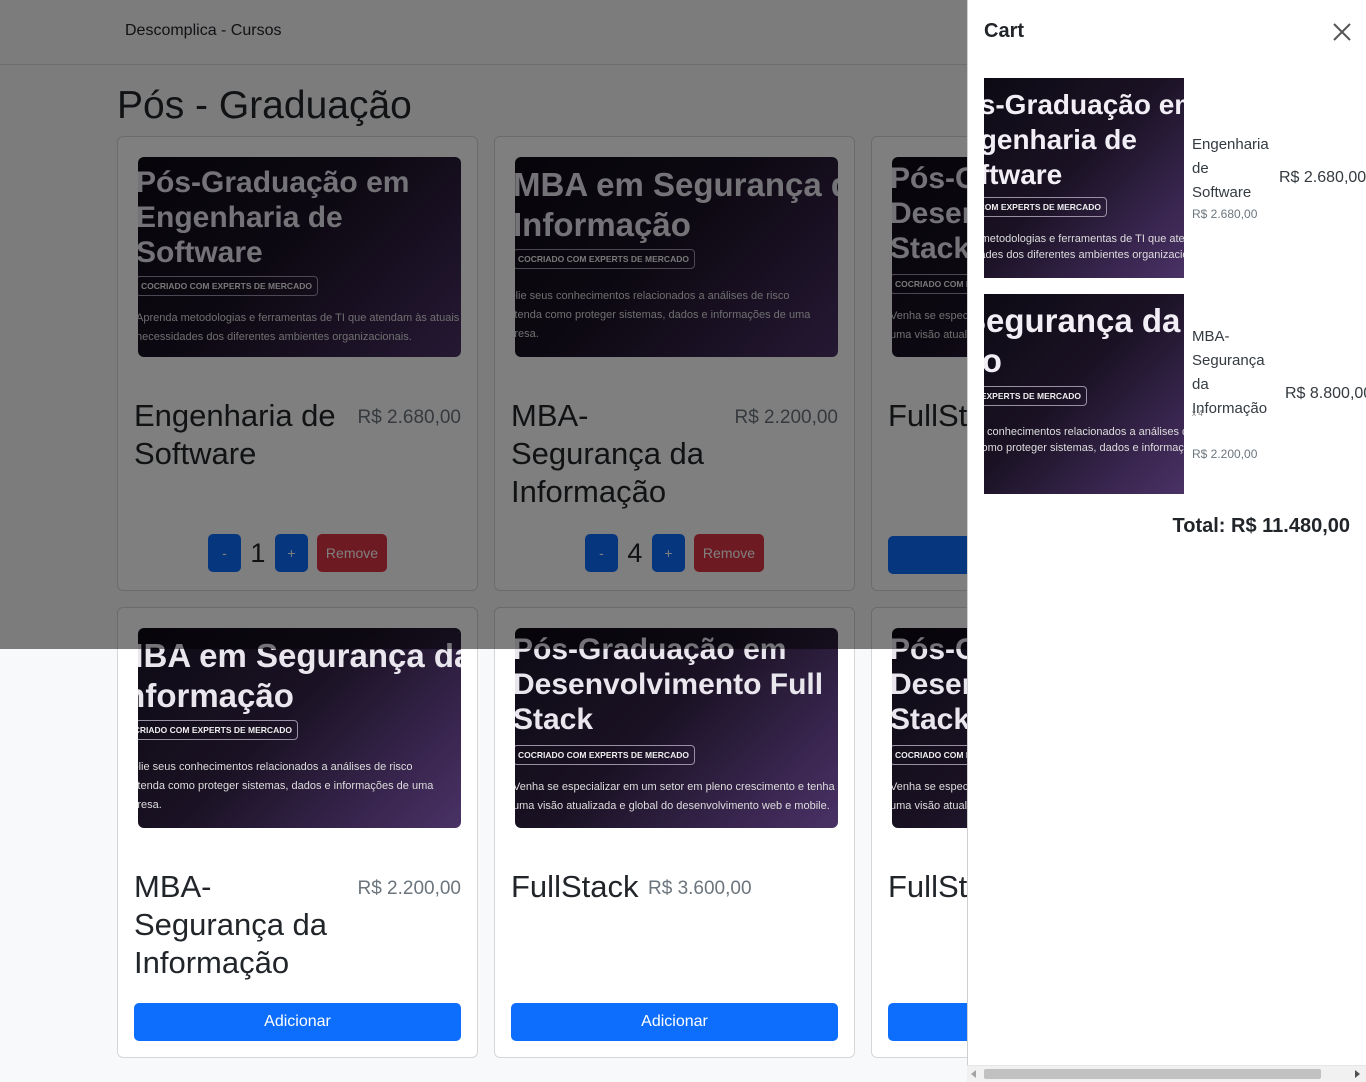 The width and height of the screenshot is (1366, 1082). I want to click on scrollbar-thumb, so click(1152, 1074).